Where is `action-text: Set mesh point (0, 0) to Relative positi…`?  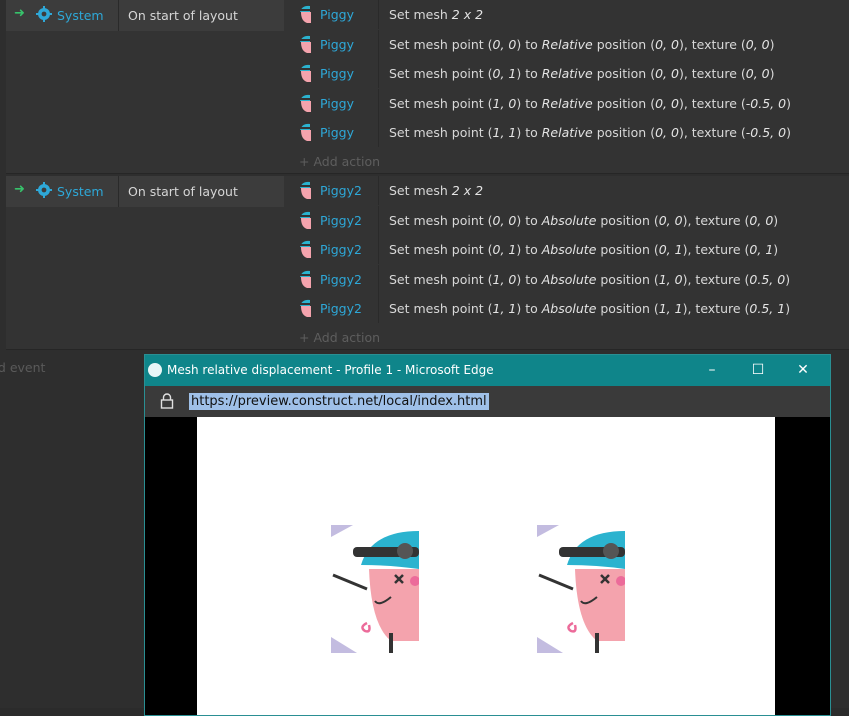 action-text: Set mesh point (0, 0) to Relative positi… is located at coordinates (582, 44).